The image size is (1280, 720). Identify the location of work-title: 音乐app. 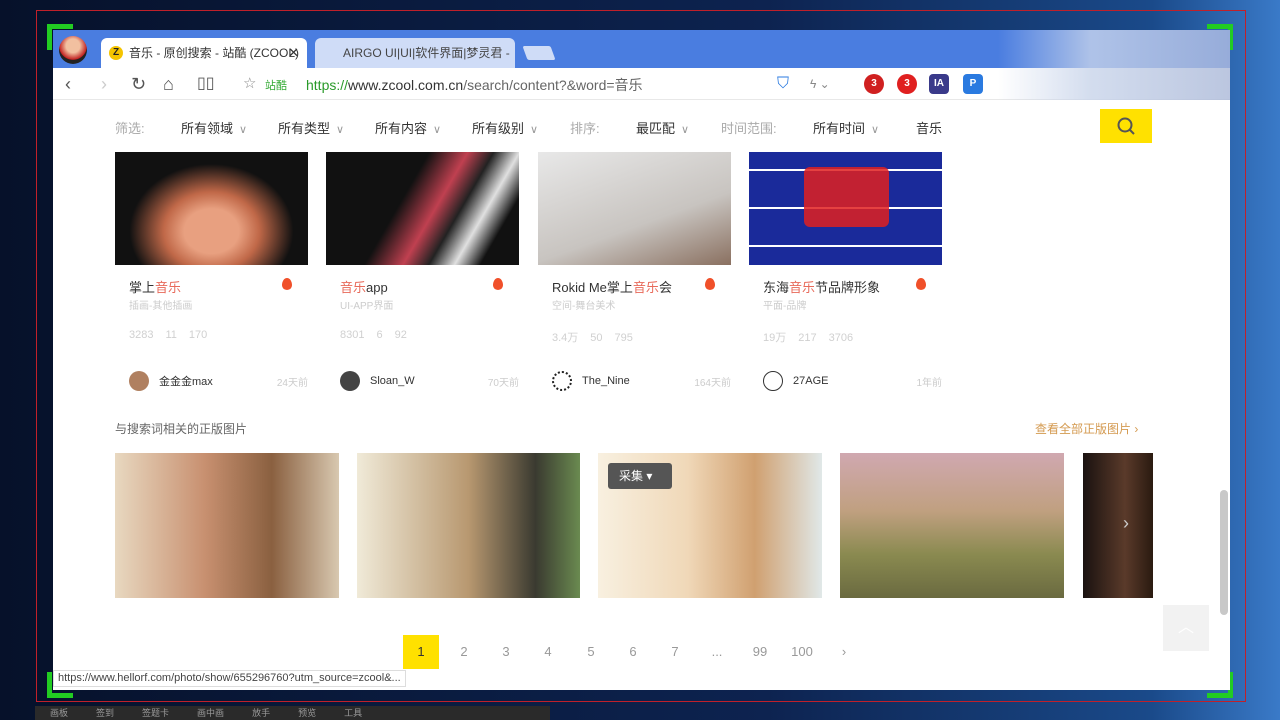
(364, 286).